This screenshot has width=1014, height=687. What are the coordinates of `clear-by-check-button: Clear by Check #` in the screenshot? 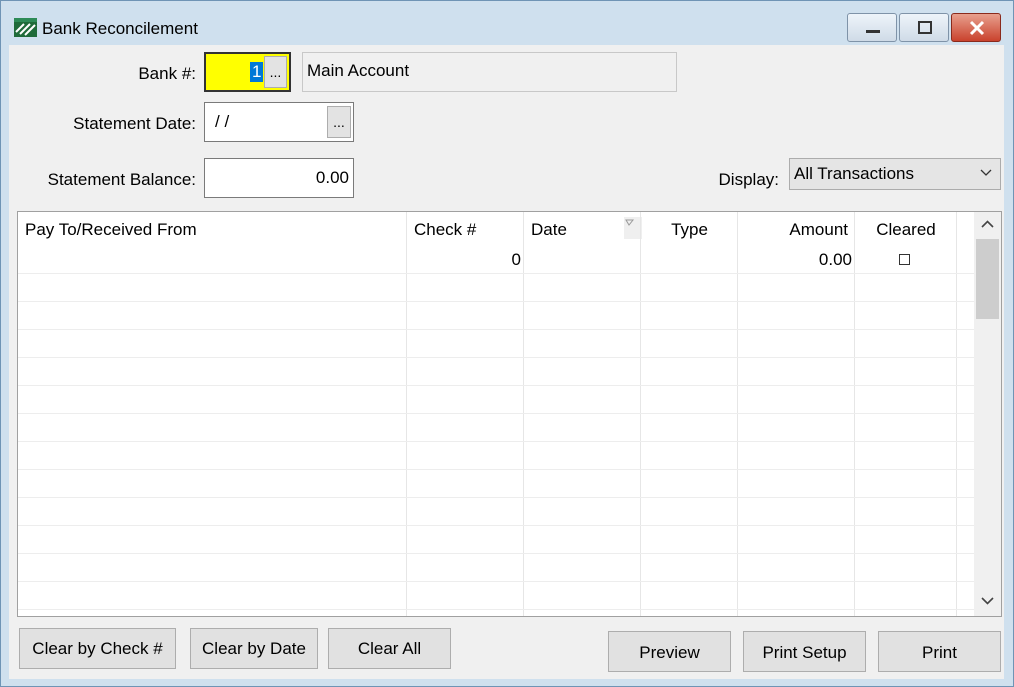 It's located at (97, 648).